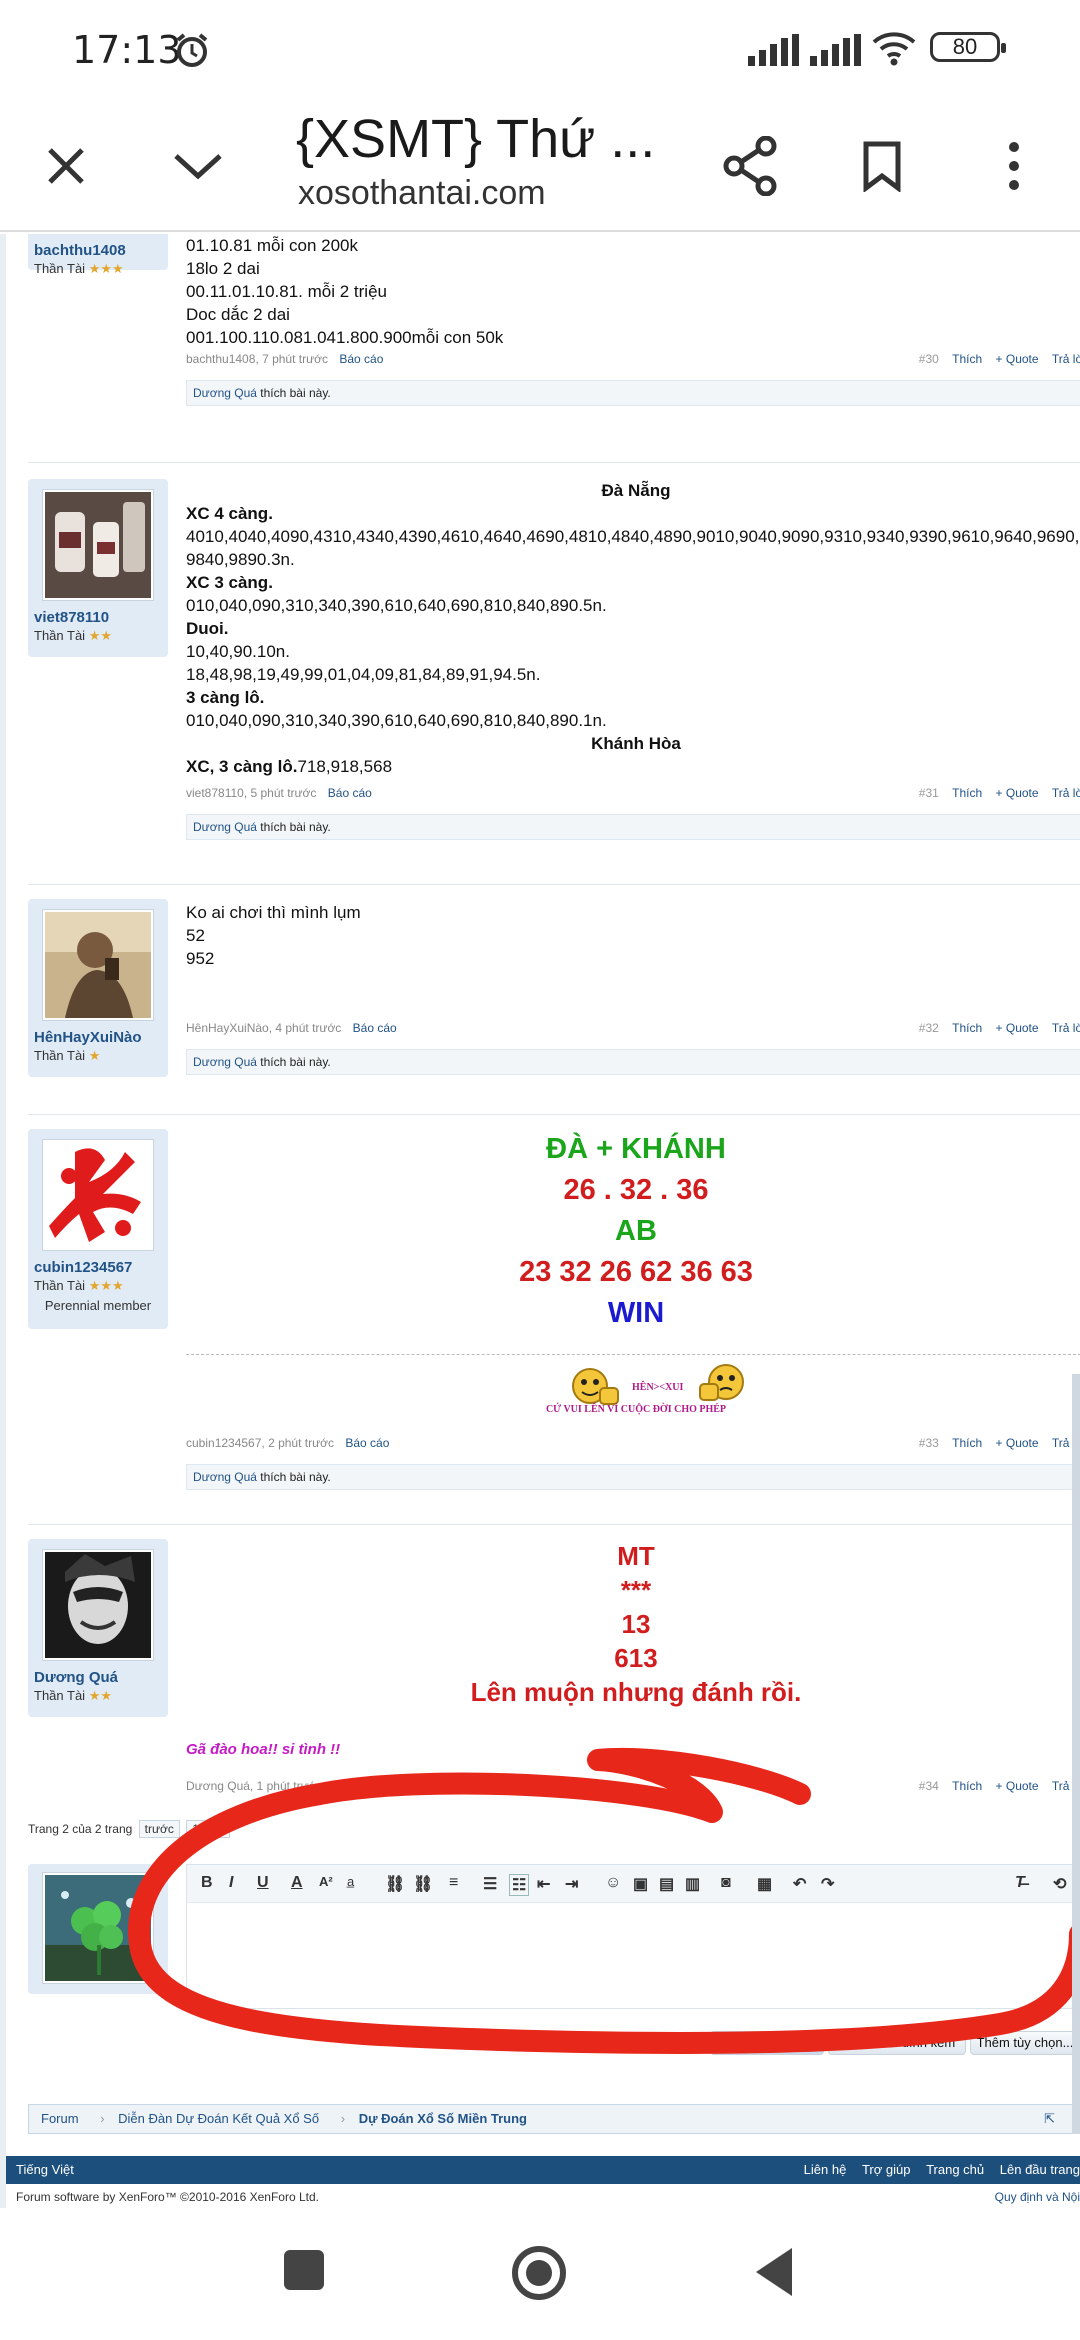 Image resolution: width=1080 pixels, height=2340 pixels. I want to click on recent-apps-icon, so click(304, 2270).